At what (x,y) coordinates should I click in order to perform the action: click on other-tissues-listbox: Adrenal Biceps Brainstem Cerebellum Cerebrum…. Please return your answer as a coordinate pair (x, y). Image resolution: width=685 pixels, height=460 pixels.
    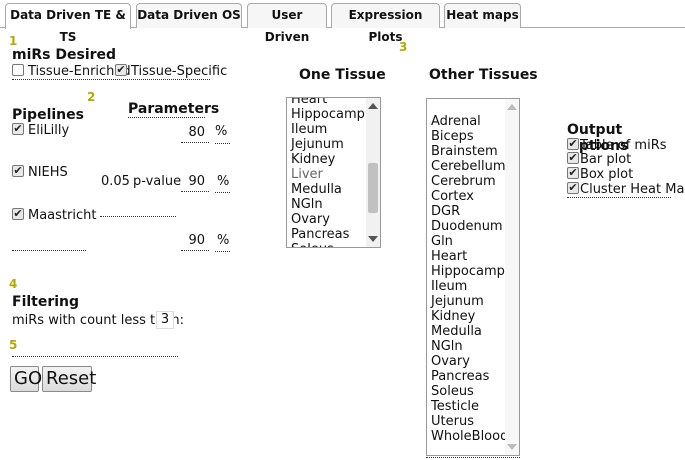
    Looking at the image, I should click on (473, 277).